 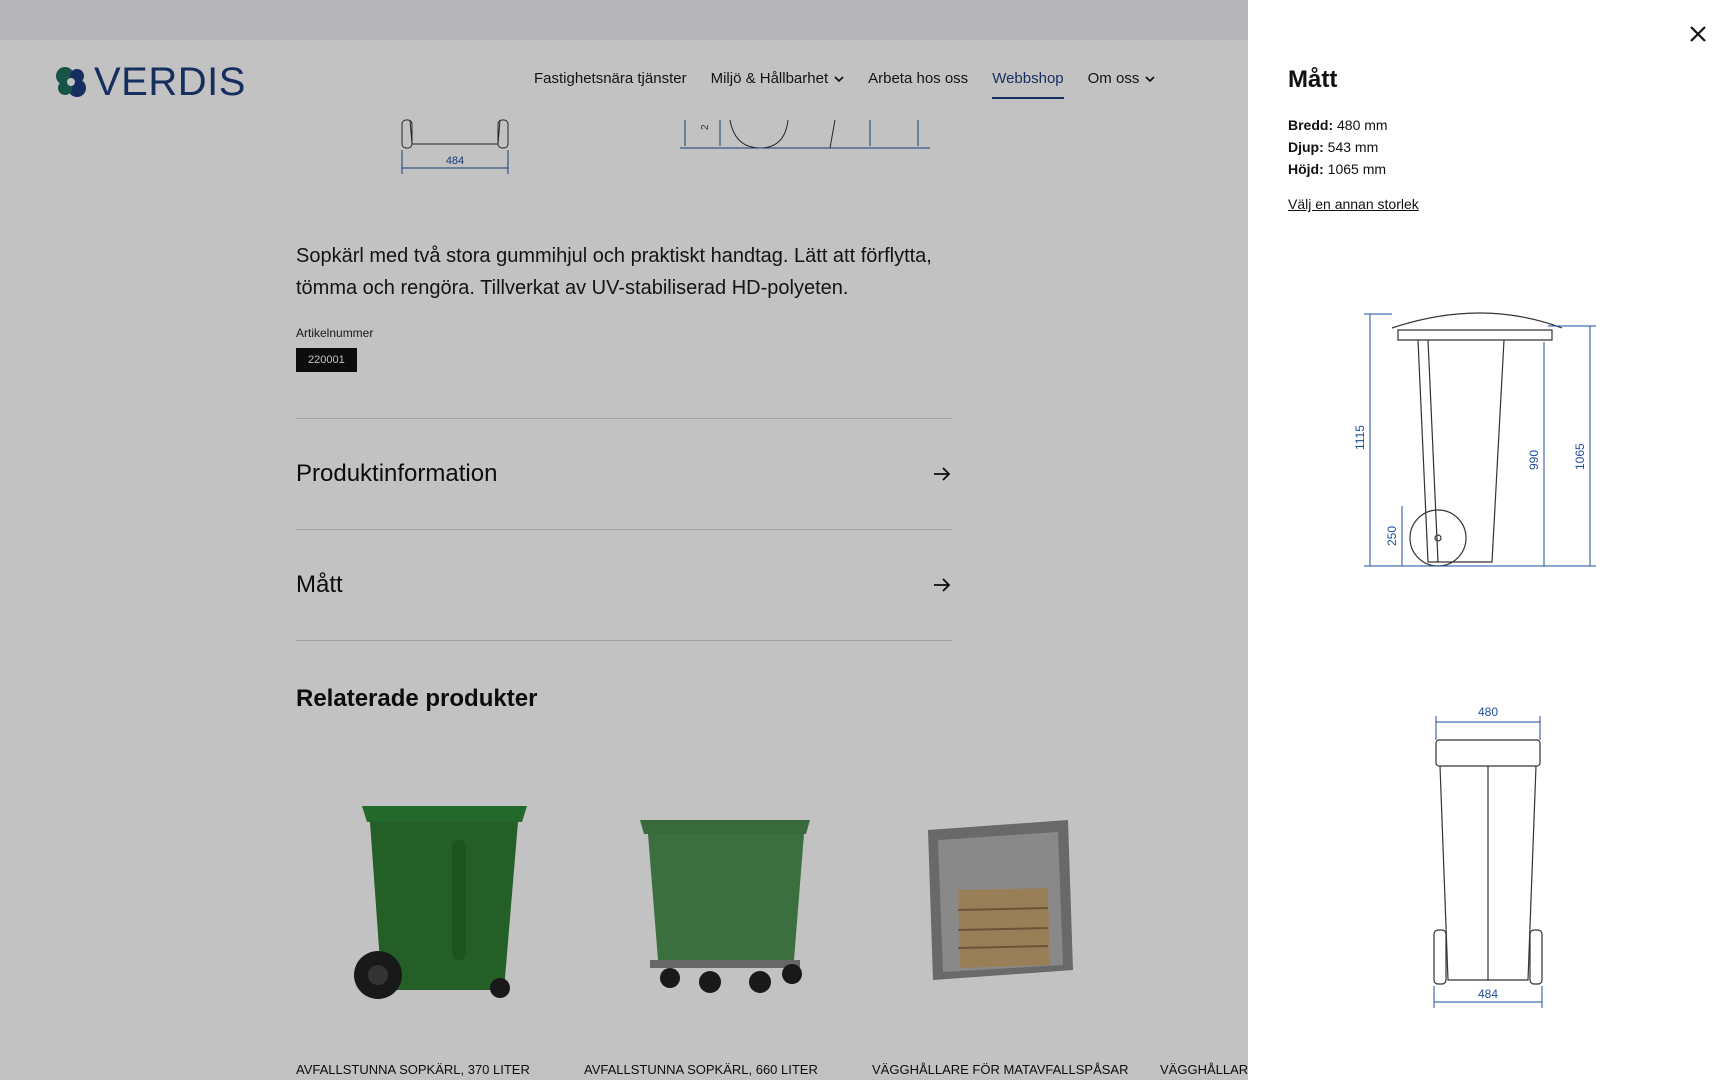 I want to click on bin-front-drawing: 480 484, so click(x=1488, y=856).